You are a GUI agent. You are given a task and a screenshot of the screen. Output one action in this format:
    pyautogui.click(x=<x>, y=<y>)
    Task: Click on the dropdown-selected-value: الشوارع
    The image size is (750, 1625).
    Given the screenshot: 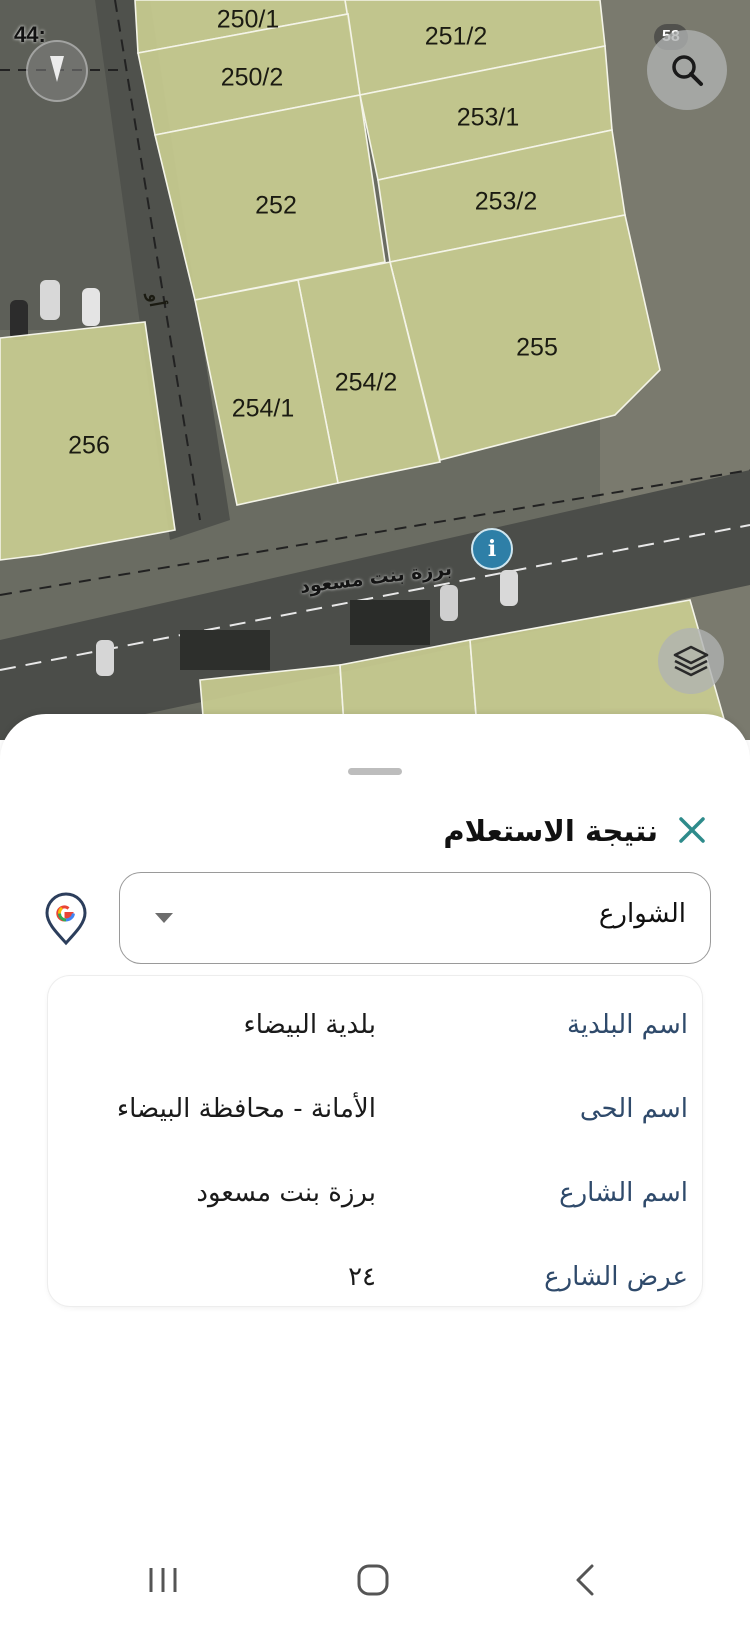 What is the action you would take?
    pyautogui.click(x=642, y=914)
    